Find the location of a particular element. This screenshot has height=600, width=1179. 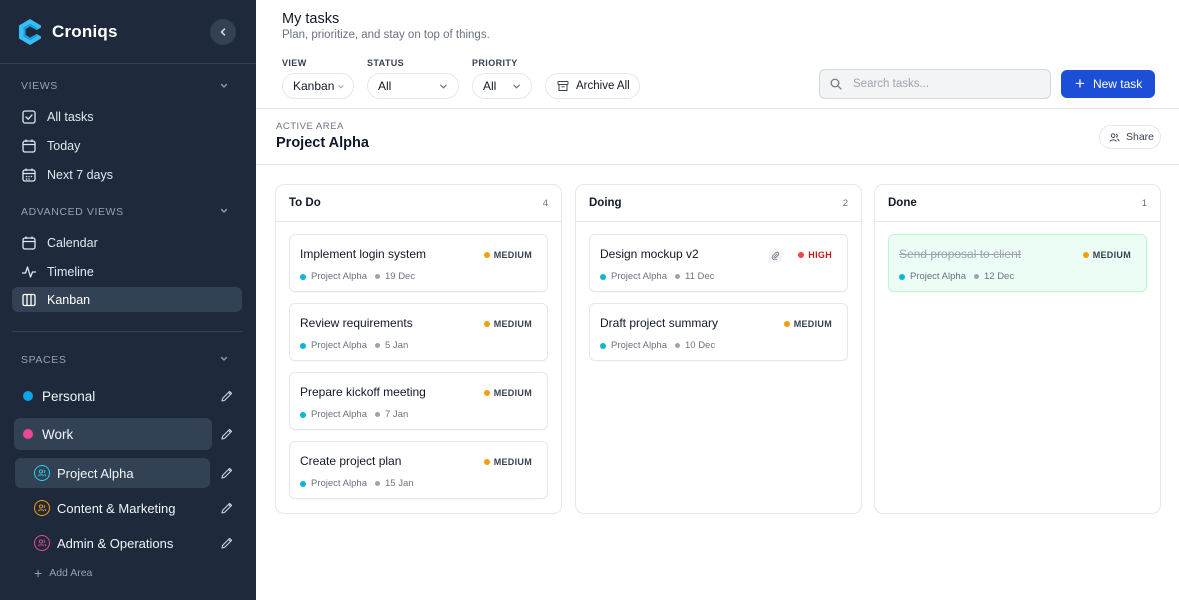

task-date: 10 Dec is located at coordinates (700, 345).